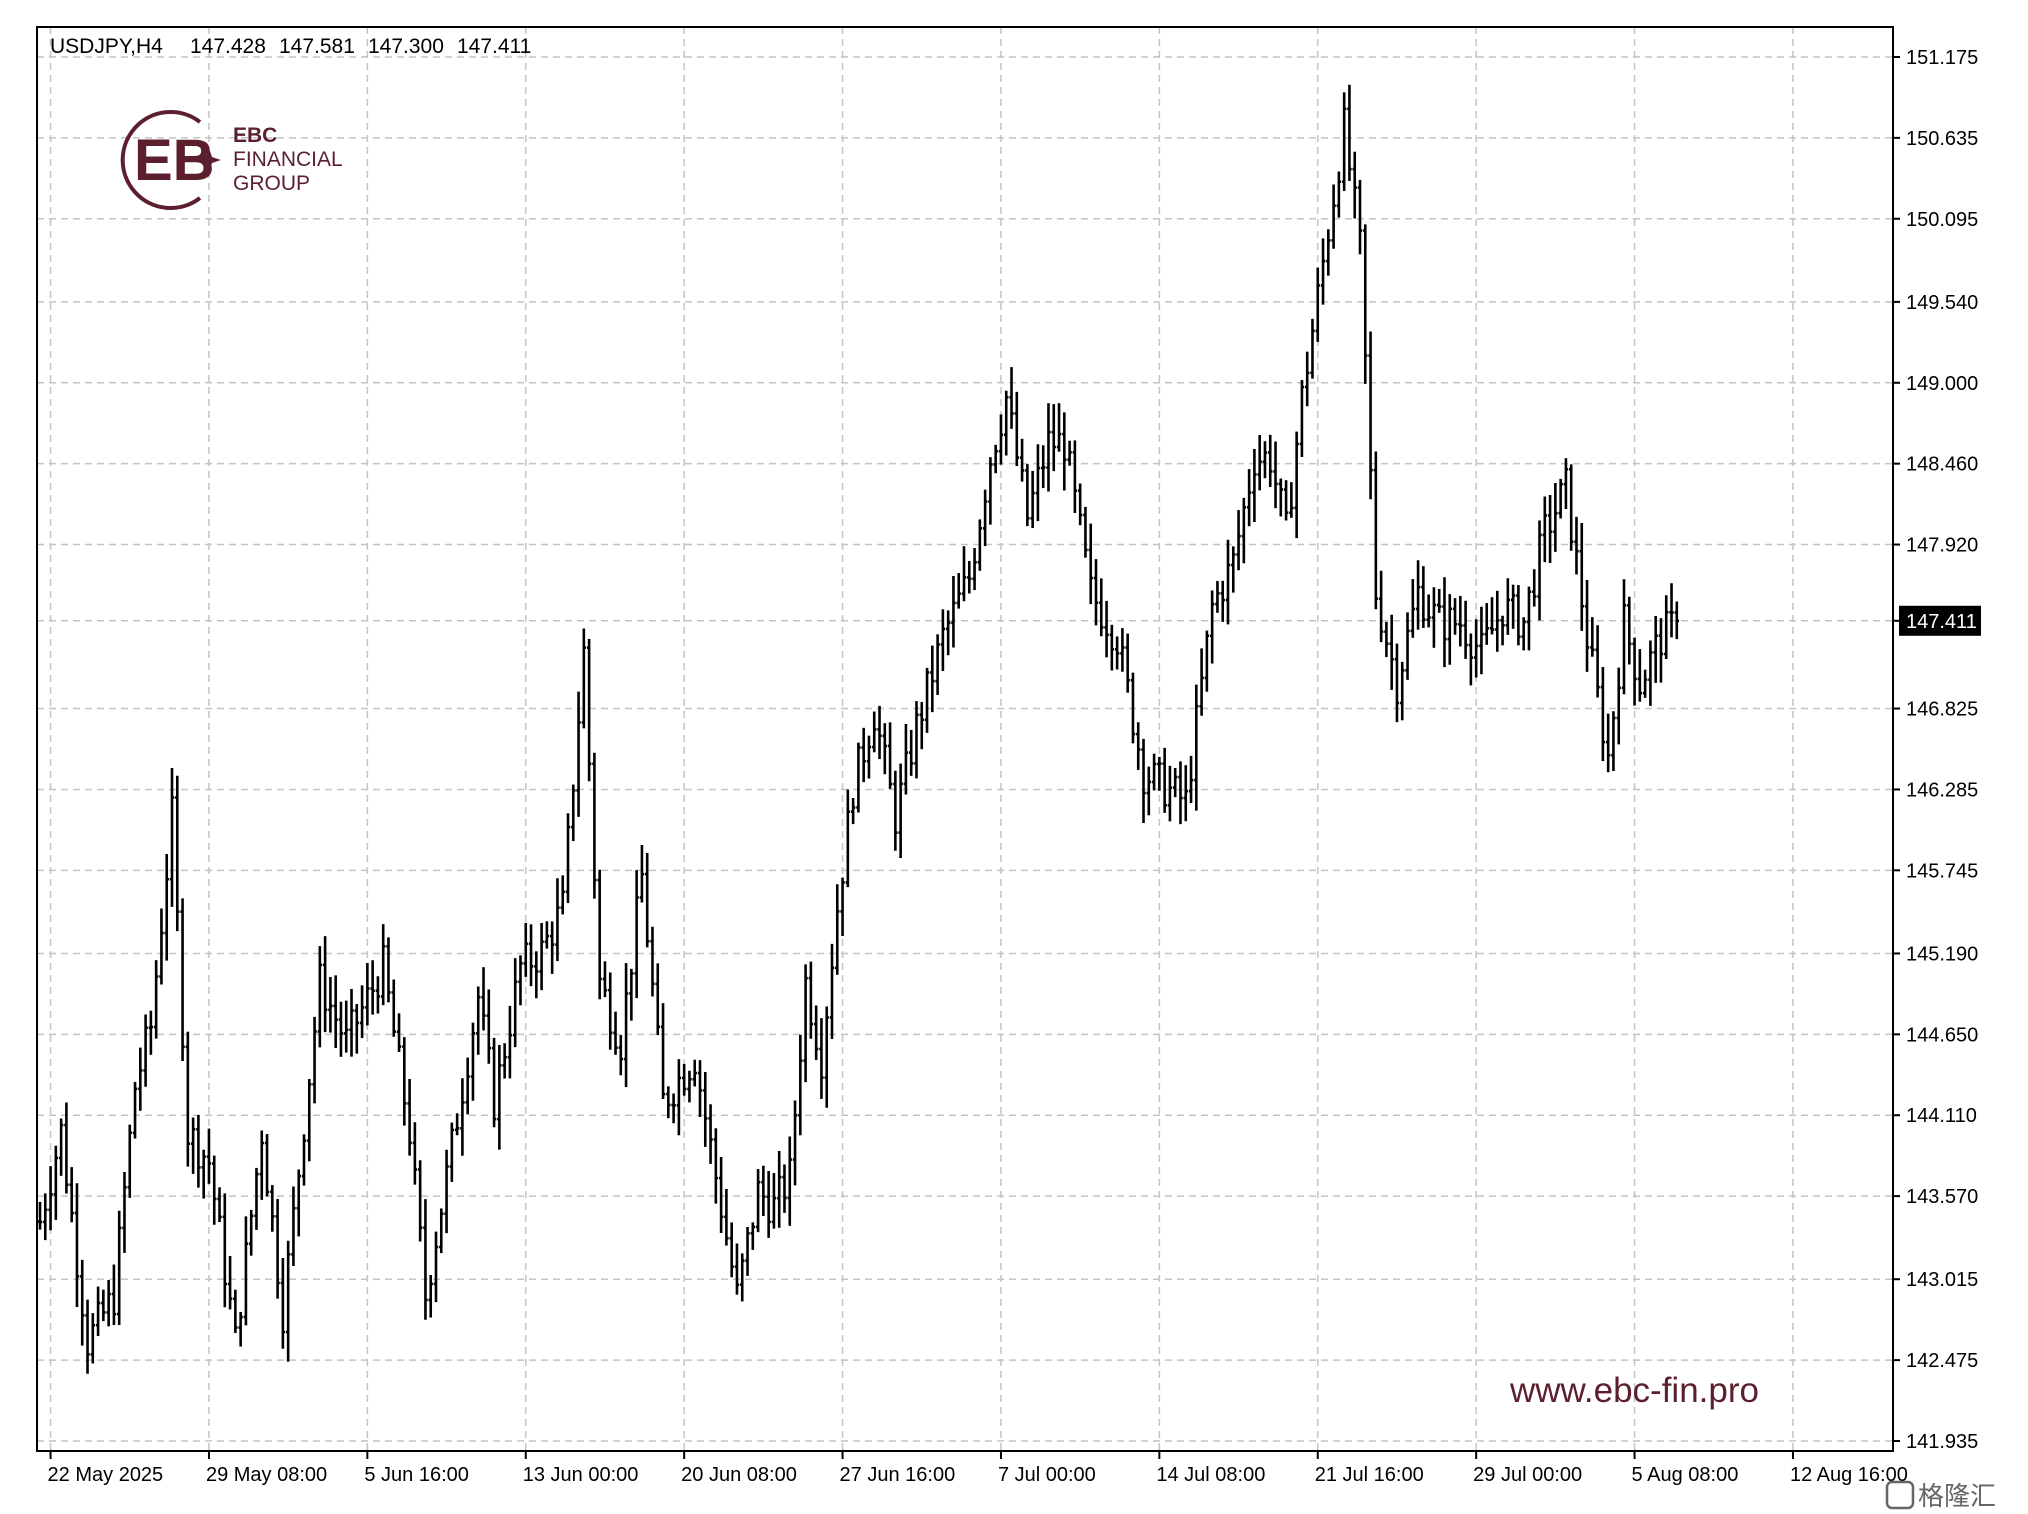 Image resolution: width=2028 pixels, height=1514 pixels. I want to click on website-url: www.ebc-fin.pro, so click(1634, 1390).